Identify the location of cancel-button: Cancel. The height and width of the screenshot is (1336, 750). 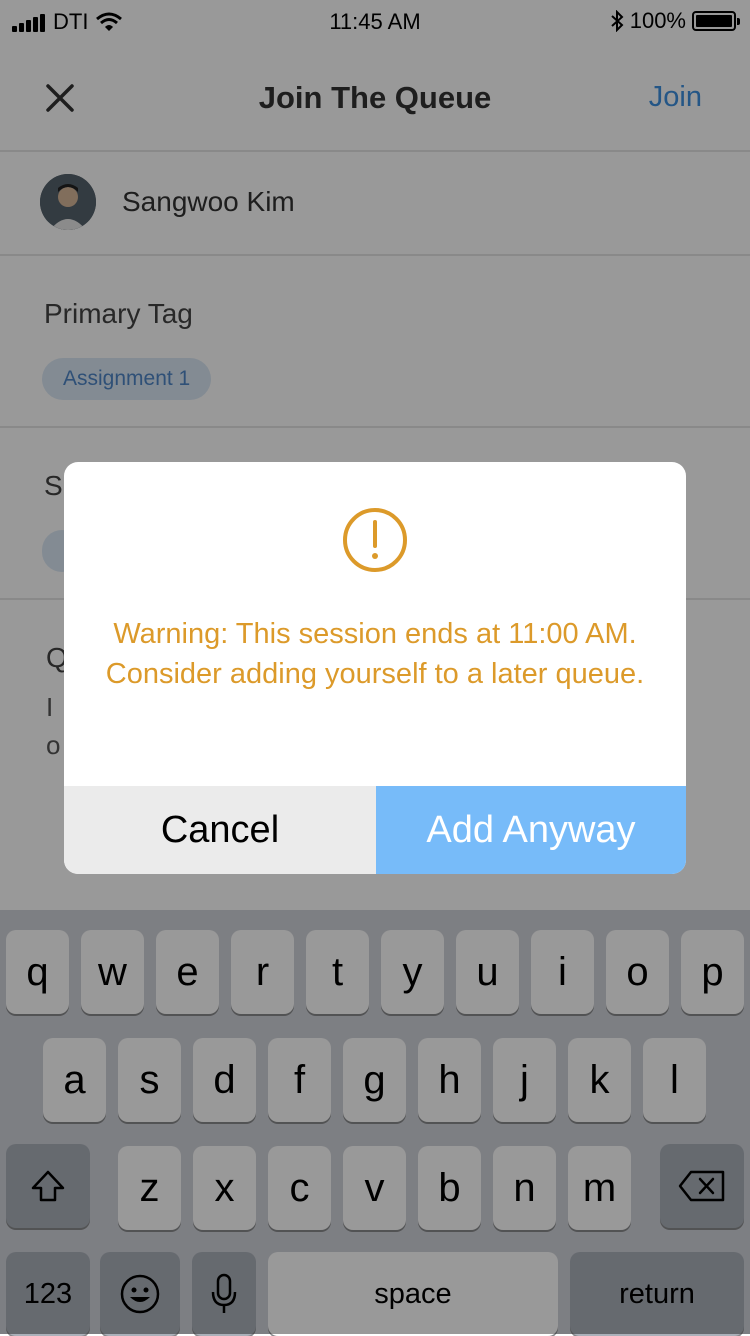
(220, 830).